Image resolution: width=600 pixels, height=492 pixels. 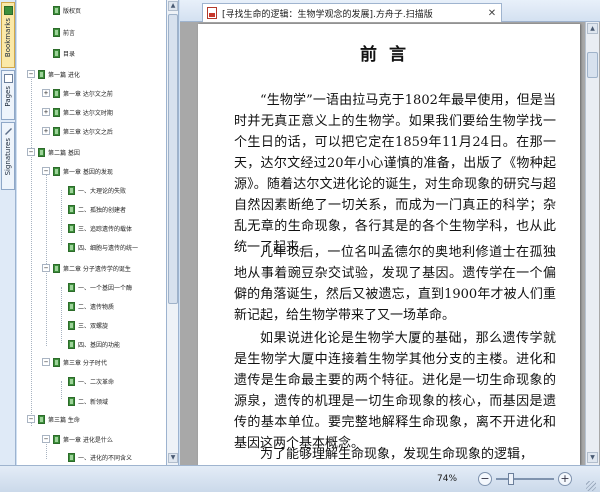 I want to click on resize-grip-icon, so click(x=591, y=486).